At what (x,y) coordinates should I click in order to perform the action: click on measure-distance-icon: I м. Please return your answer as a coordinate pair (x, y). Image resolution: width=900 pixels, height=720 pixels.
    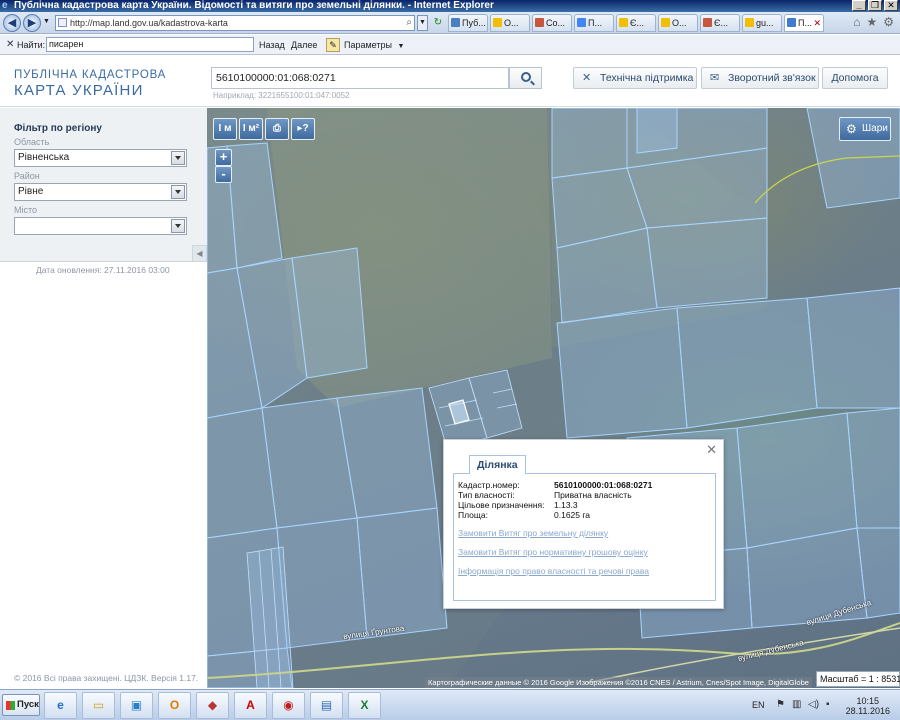
    Looking at the image, I should click on (225, 129).